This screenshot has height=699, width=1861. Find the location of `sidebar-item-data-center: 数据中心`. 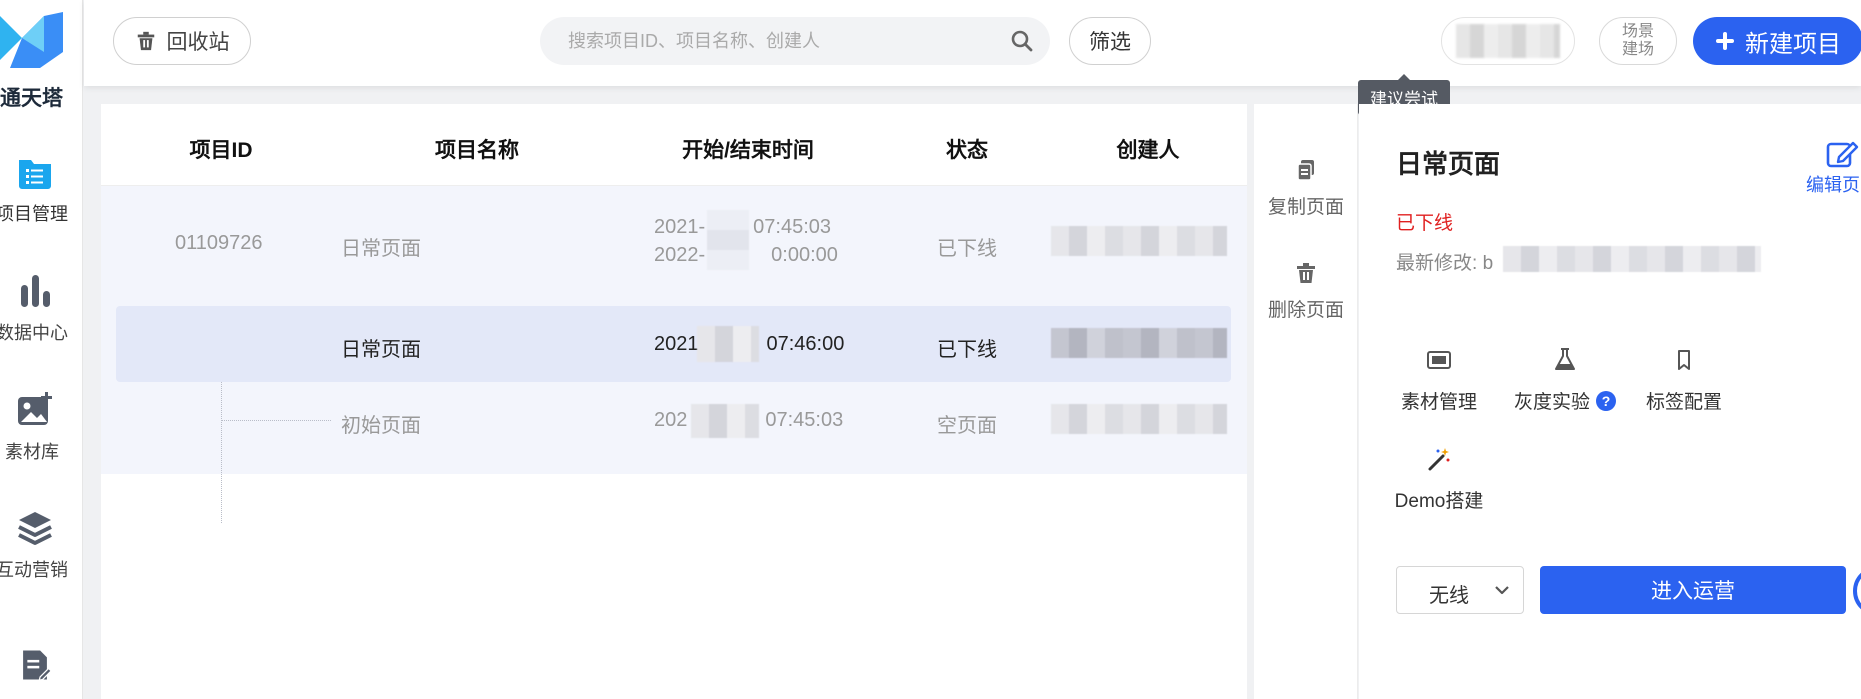

sidebar-item-data-center: 数据中心 is located at coordinates (35, 308).